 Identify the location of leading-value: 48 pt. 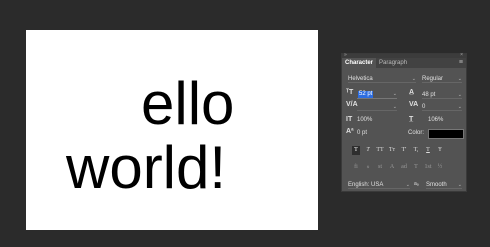
(429, 94).